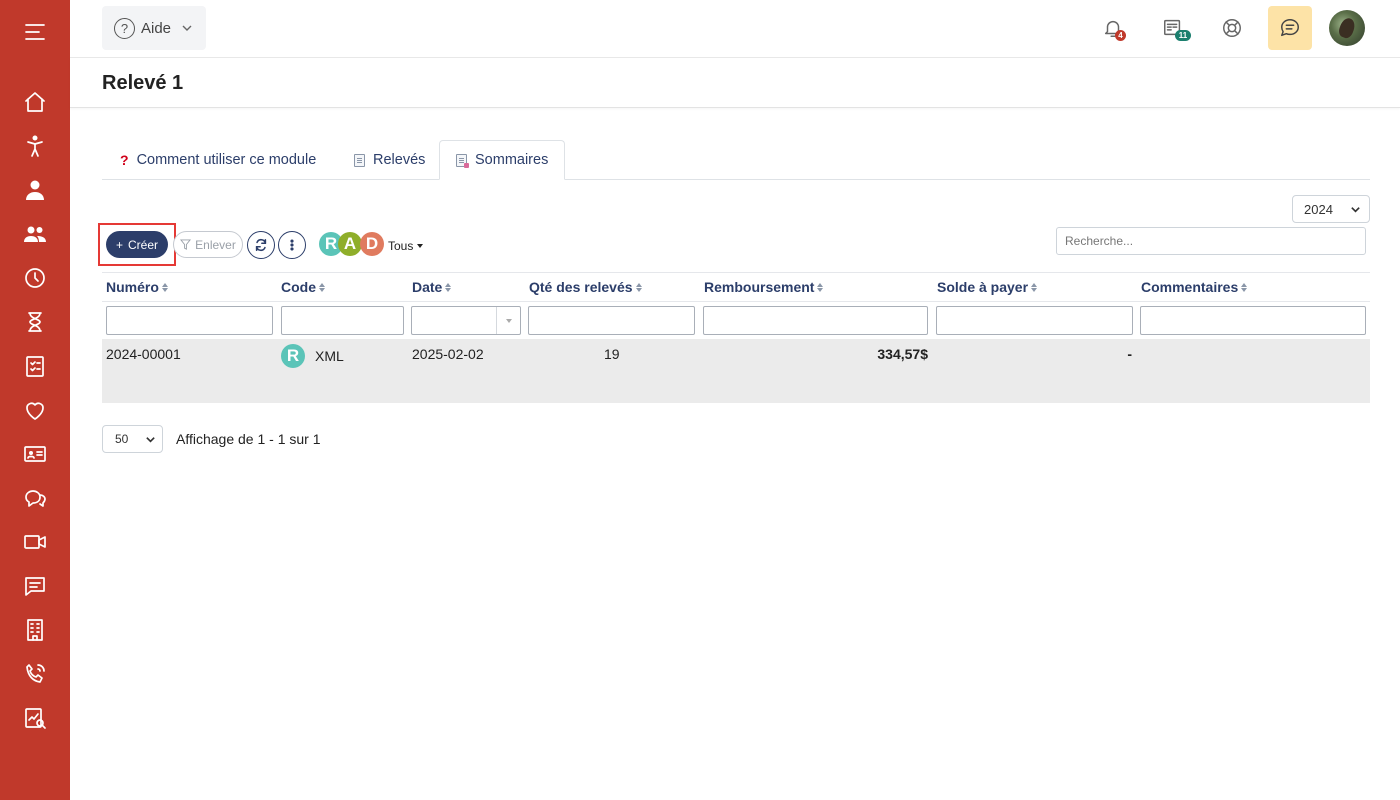 The image size is (1400, 800). Describe the element at coordinates (186, 244) in the screenshot. I see `filter-icon` at that location.